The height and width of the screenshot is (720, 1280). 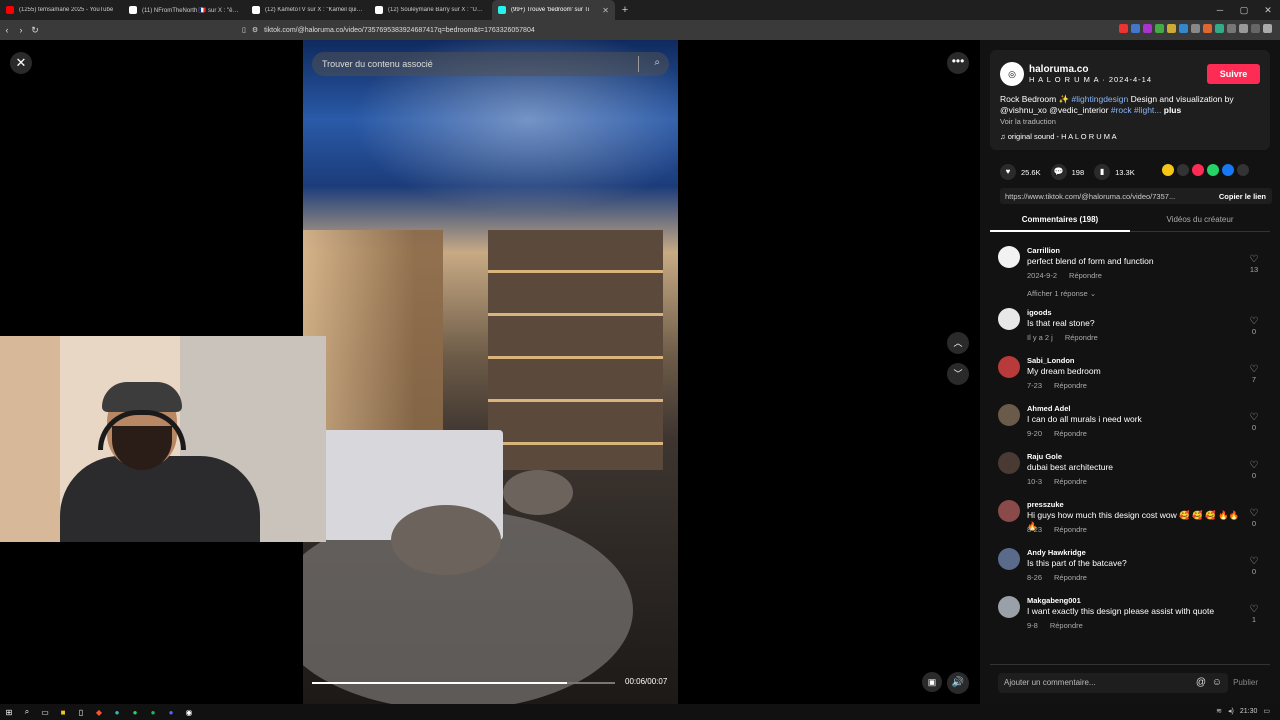 What do you see at coordinates (1244, 10) in the screenshot?
I see `maximize-button: ▢` at bounding box center [1244, 10].